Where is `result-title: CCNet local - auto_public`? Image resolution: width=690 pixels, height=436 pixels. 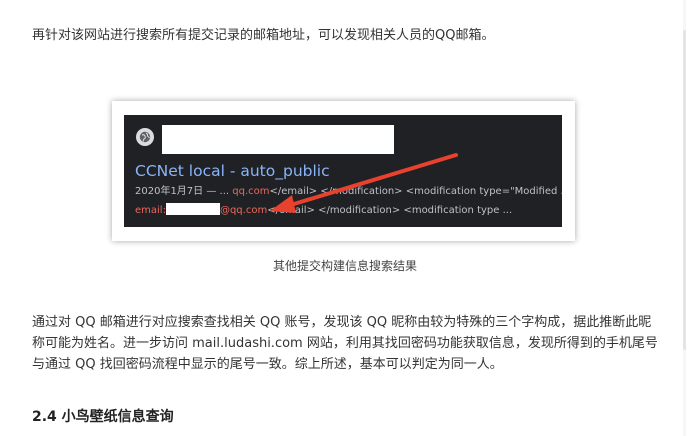 result-title: CCNet local - auto_public is located at coordinates (232, 171).